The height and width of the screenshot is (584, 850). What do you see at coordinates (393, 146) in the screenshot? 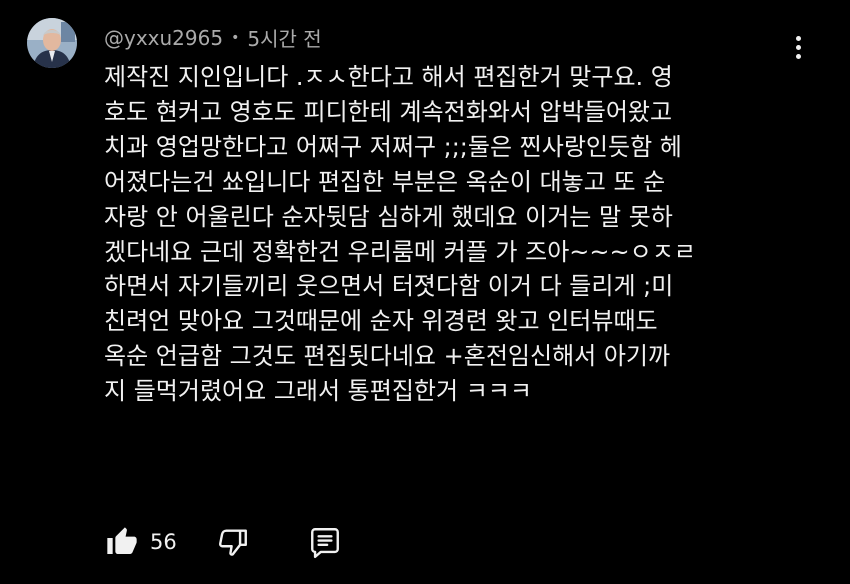
I see `comment-line: 치과 영업망한다고 어쩌구 저쩌구 ;;;둘은 찐사랑인듯함 헤` at bounding box center [393, 146].